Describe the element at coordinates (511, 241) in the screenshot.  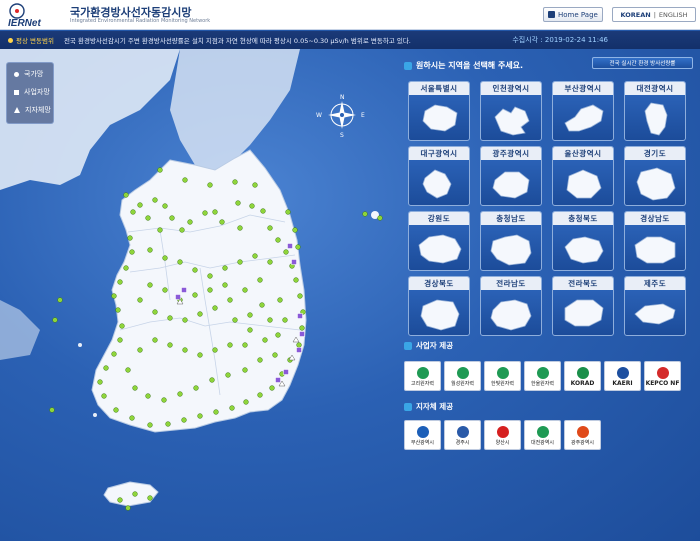
I see `region-card: 충청남도` at that location.